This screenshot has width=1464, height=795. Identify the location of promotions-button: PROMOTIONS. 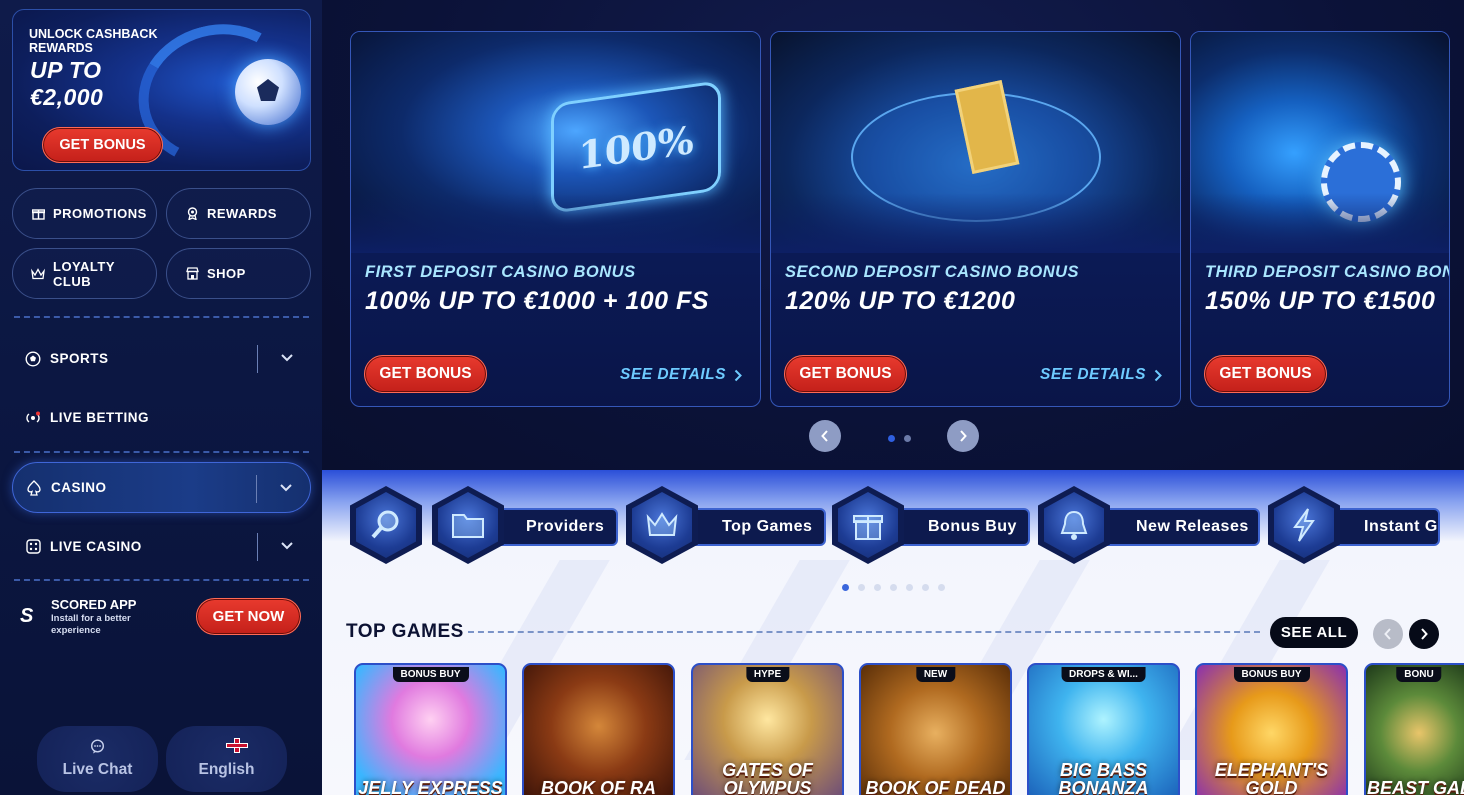
(84, 213).